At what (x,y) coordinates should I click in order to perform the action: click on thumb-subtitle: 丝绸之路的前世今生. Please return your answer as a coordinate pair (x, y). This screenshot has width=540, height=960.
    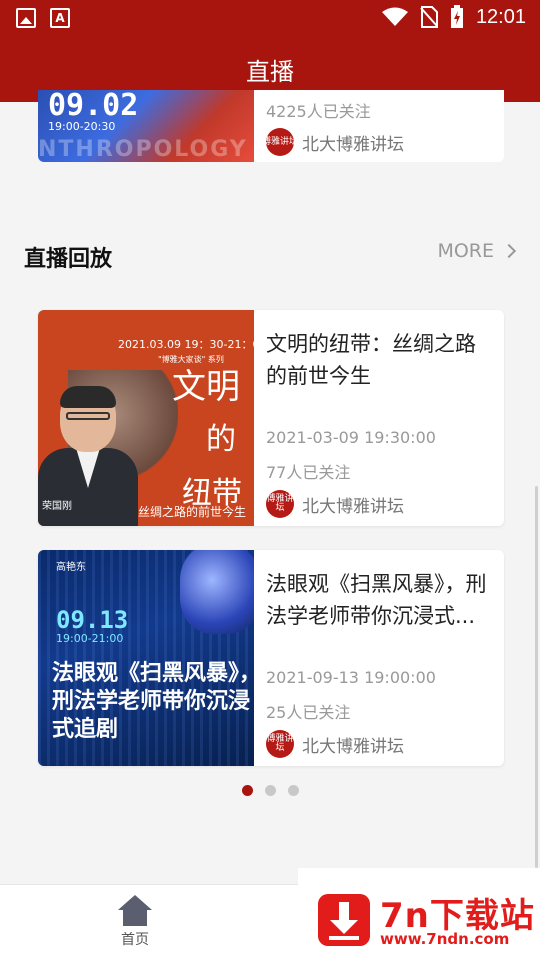
    Looking at the image, I should click on (191, 512).